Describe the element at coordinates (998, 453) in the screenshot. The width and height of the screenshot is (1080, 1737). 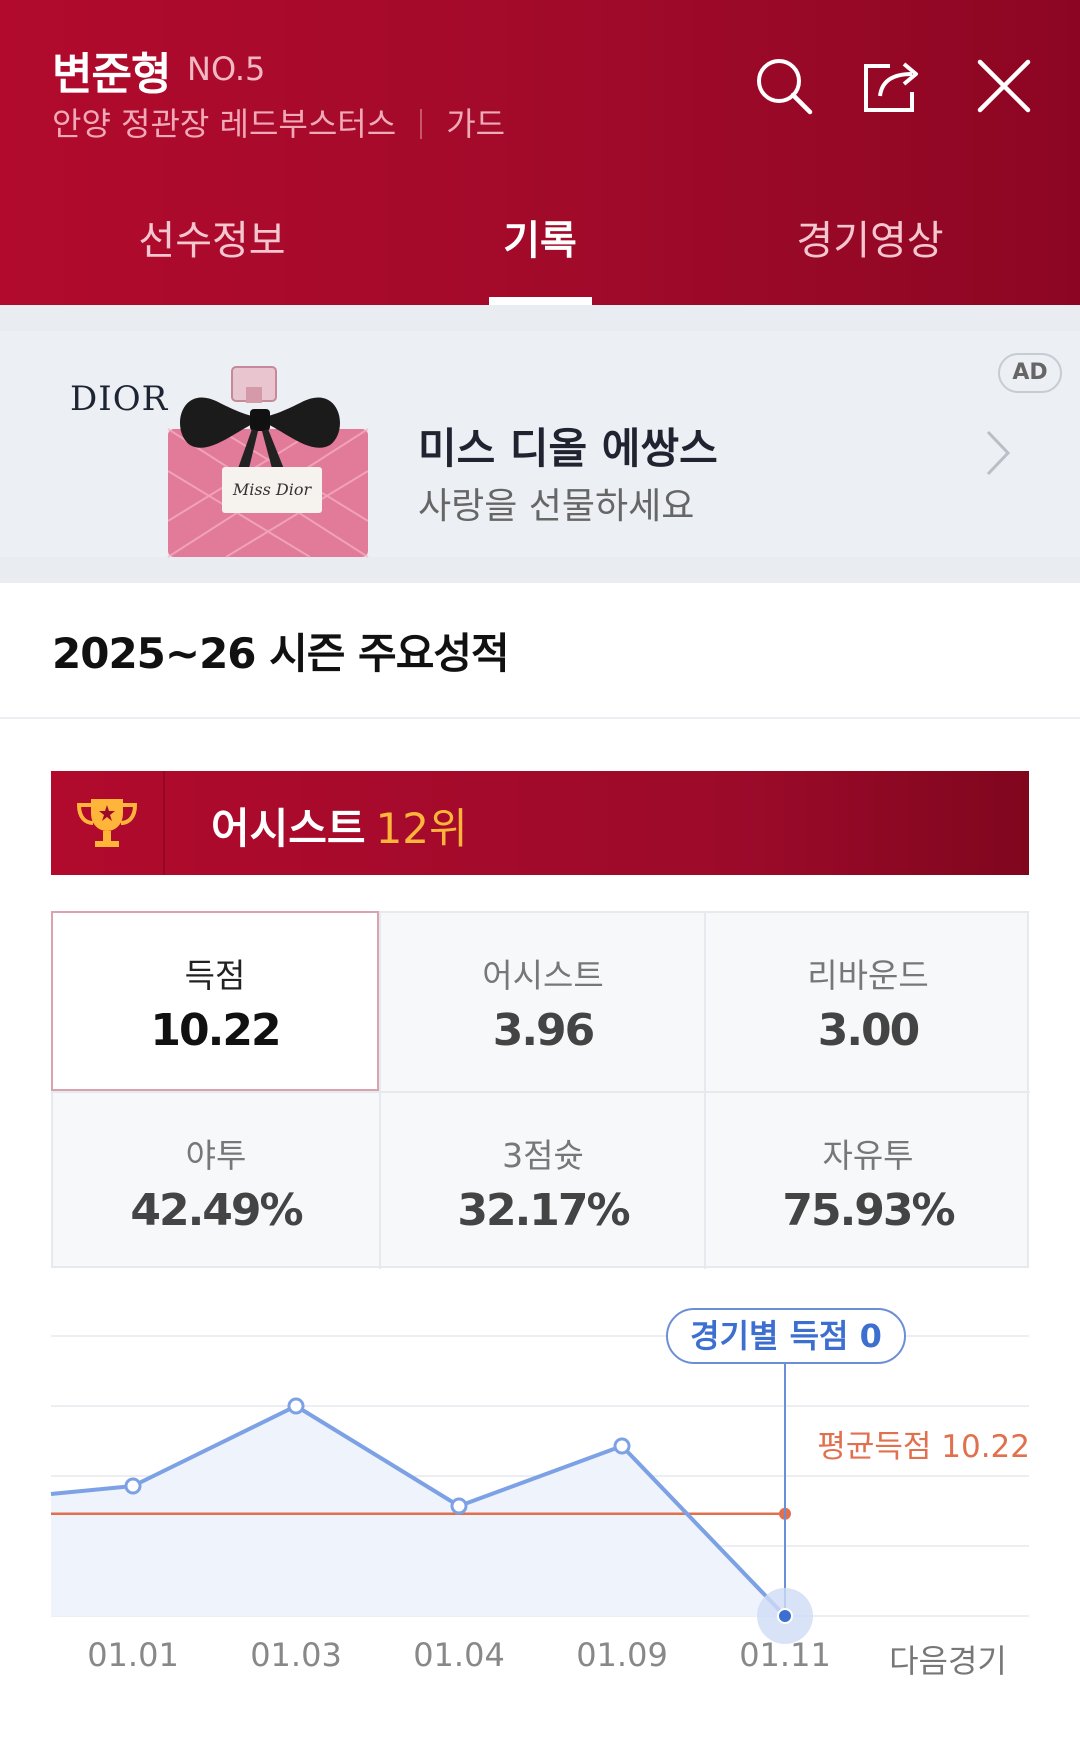
I see `chevron-right-icon` at that location.